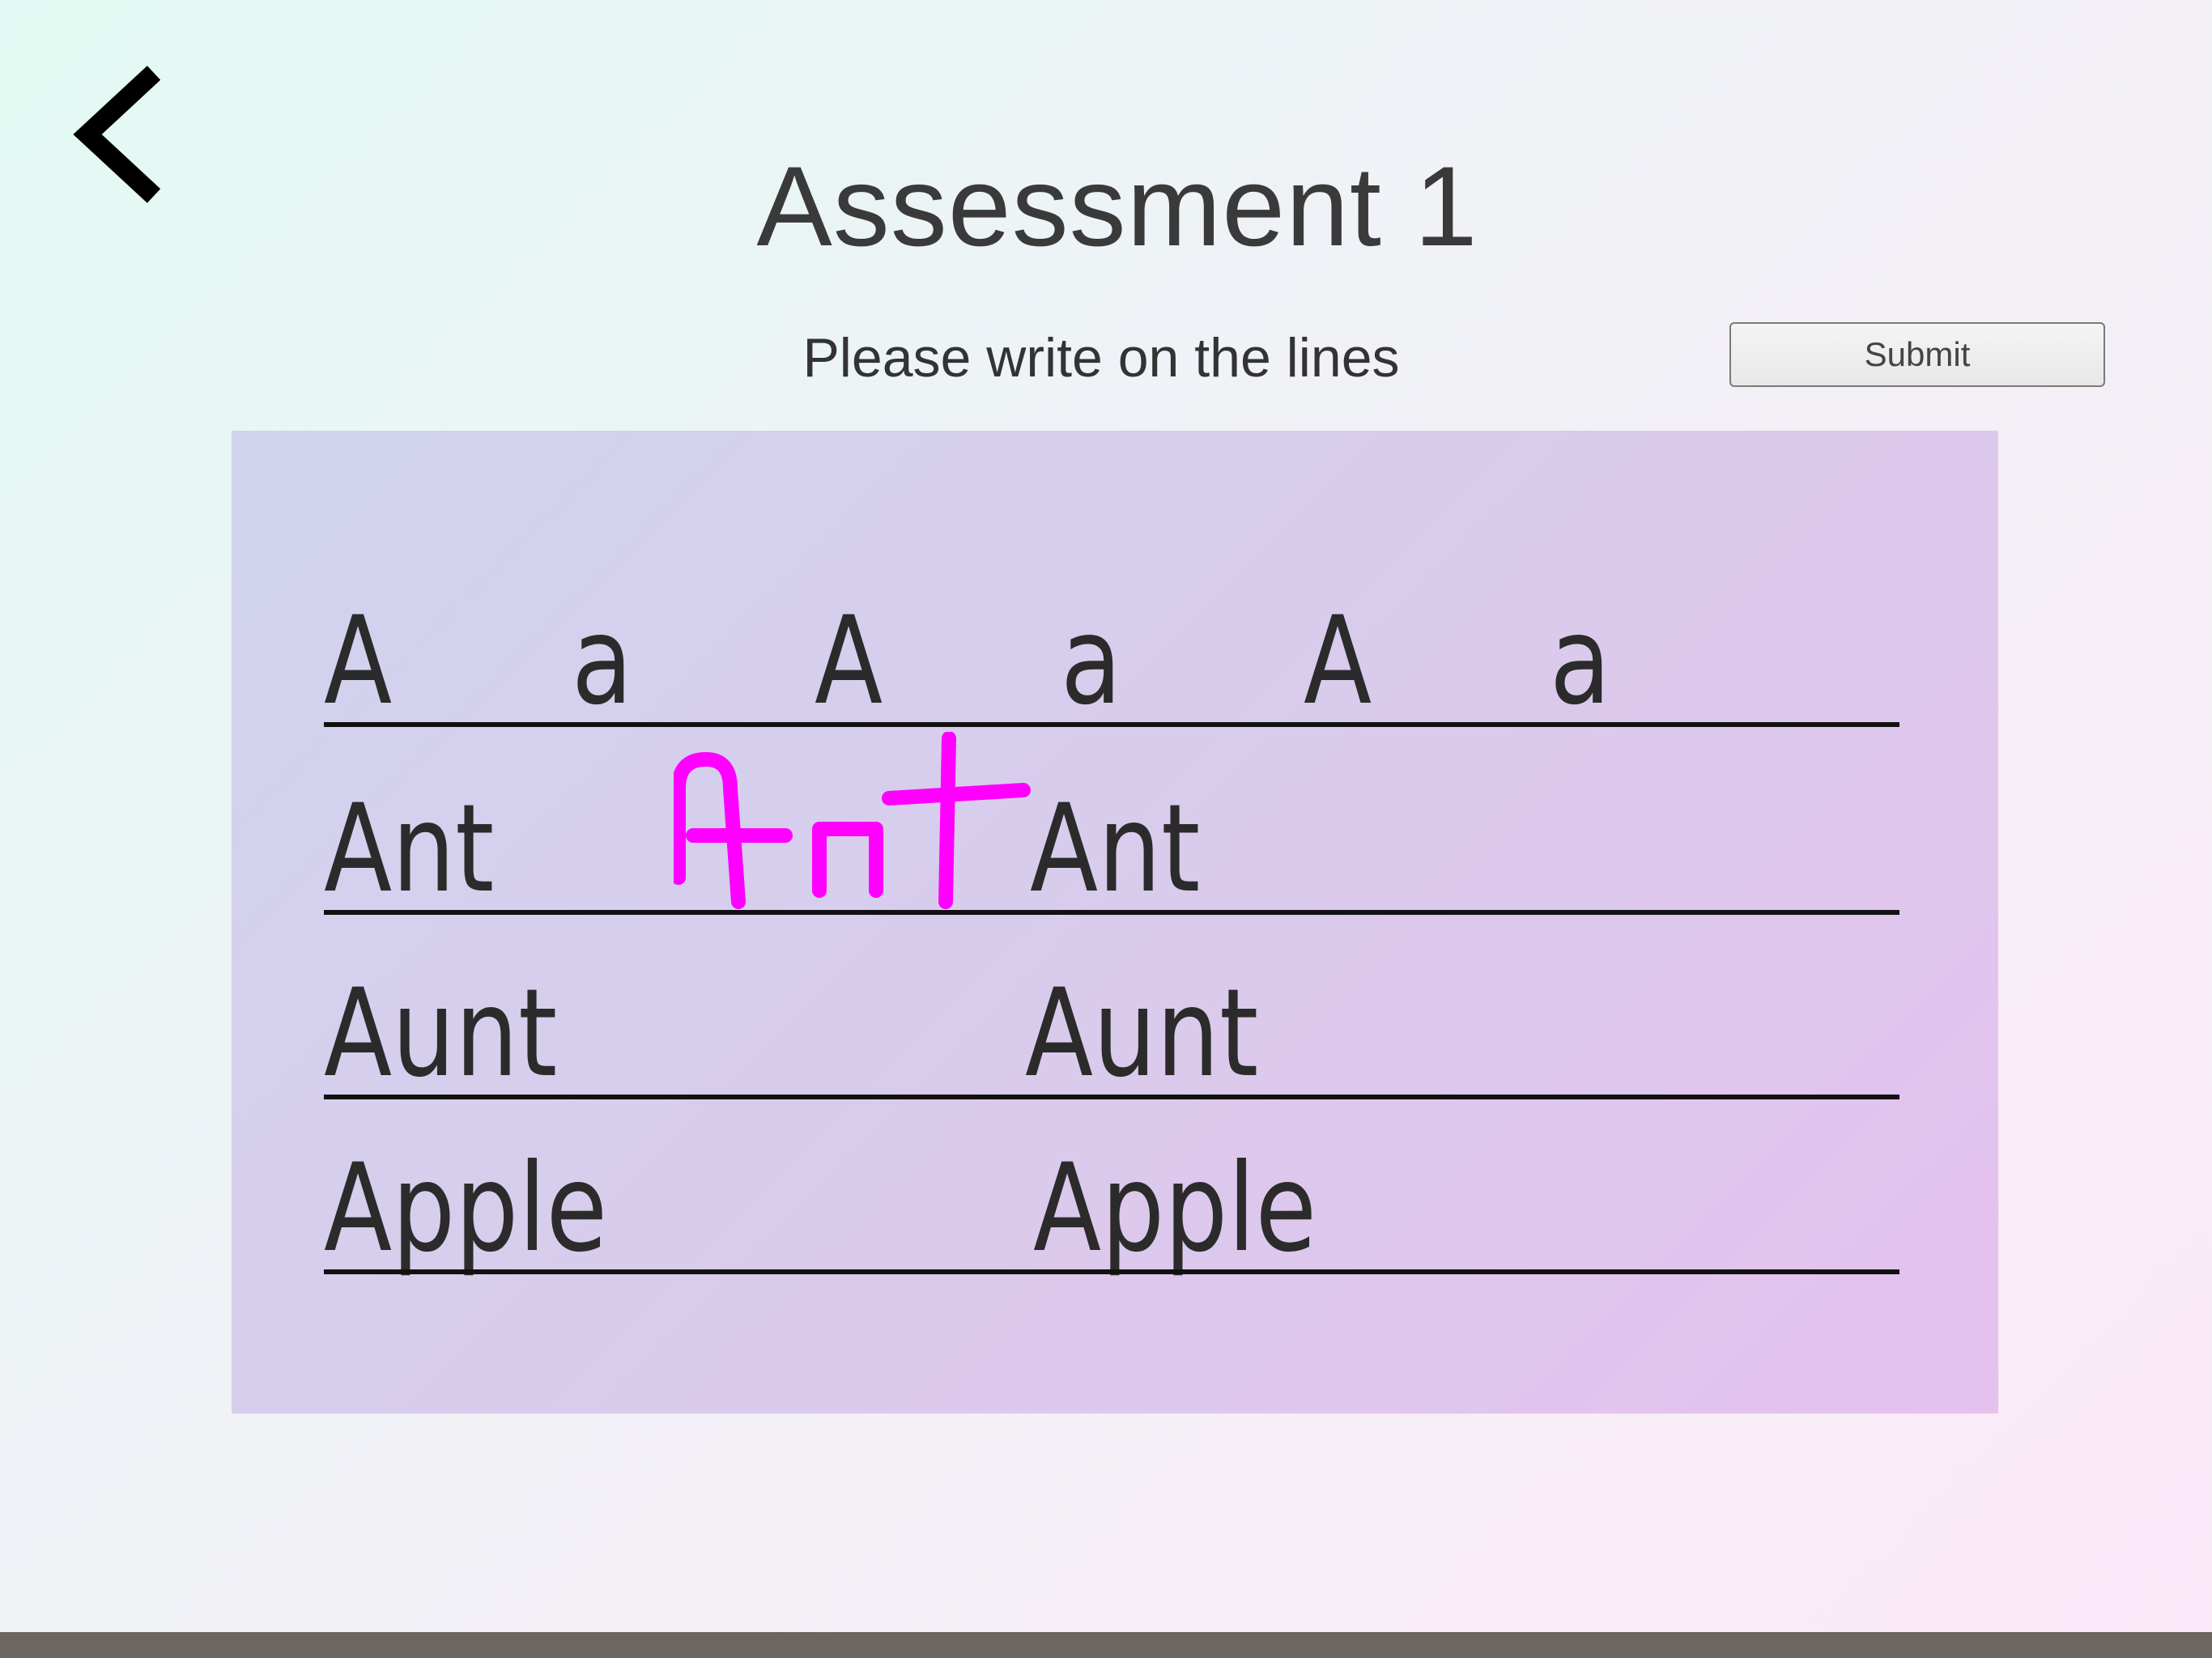 This screenshot has width=2212, height=1658. Describe the element at coordinates (1117, 206) in the screenshot. I see `page-title: Assessment 1` at that location.